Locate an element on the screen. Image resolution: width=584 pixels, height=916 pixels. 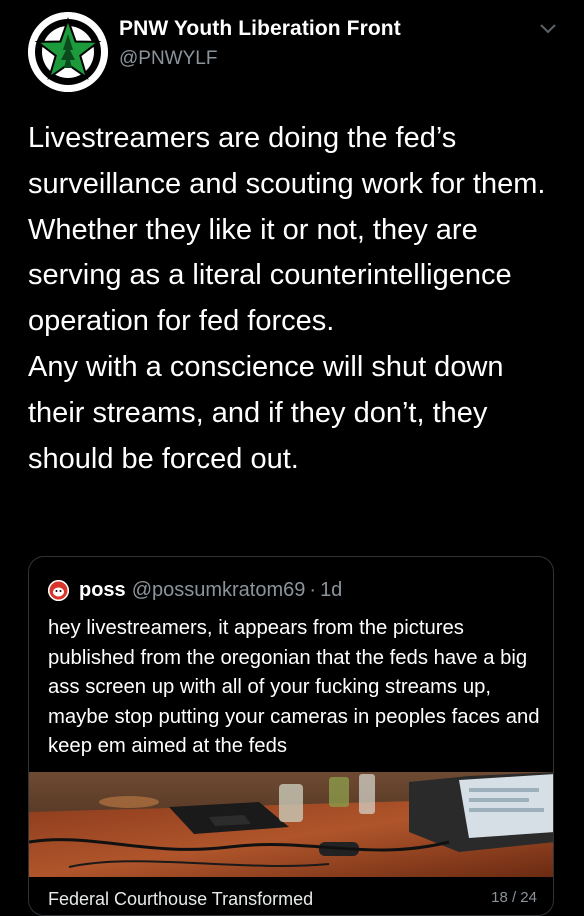
quoted-author-name: poss is located at coordinates (102, 589).